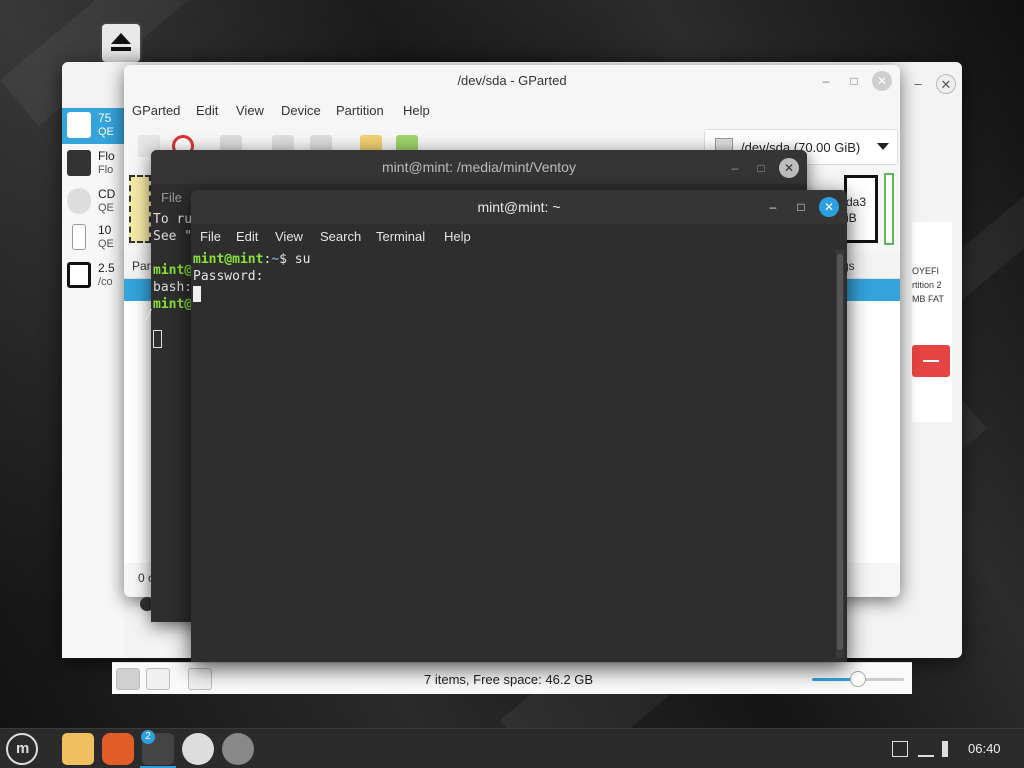 Image resolution: width=1024 pixels, height=768 pixels. I want to click on desktop-eject-drive-icon, so click(121, 43).